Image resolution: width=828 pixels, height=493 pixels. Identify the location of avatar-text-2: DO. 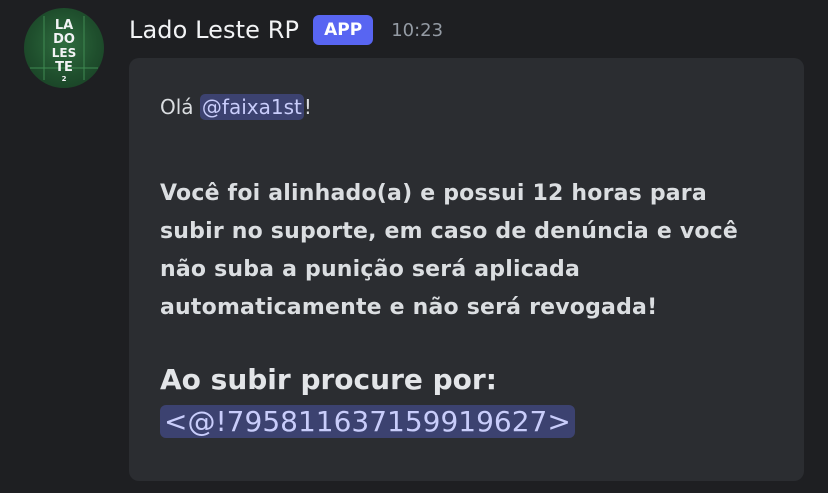
(64, 39).